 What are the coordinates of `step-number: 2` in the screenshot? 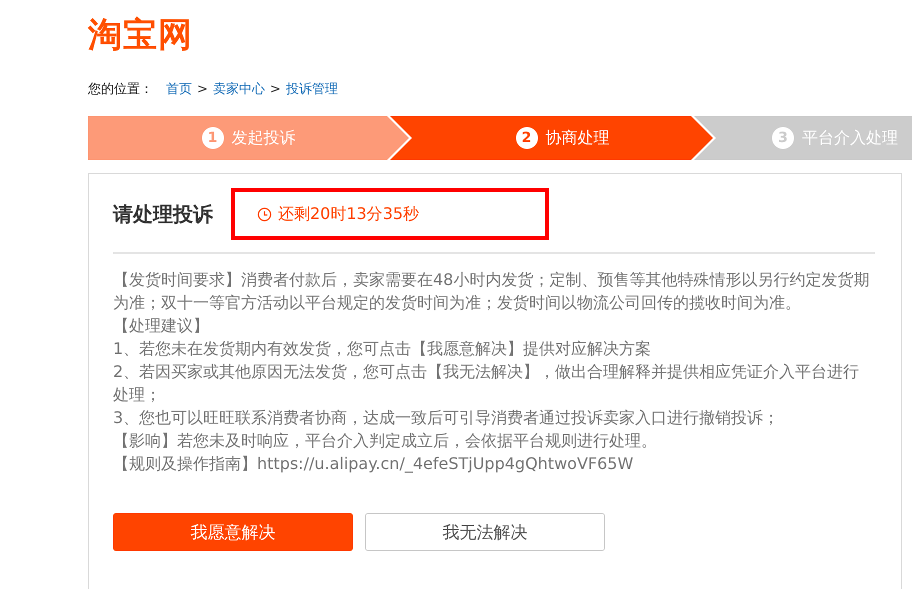 It's located at (527, 138).